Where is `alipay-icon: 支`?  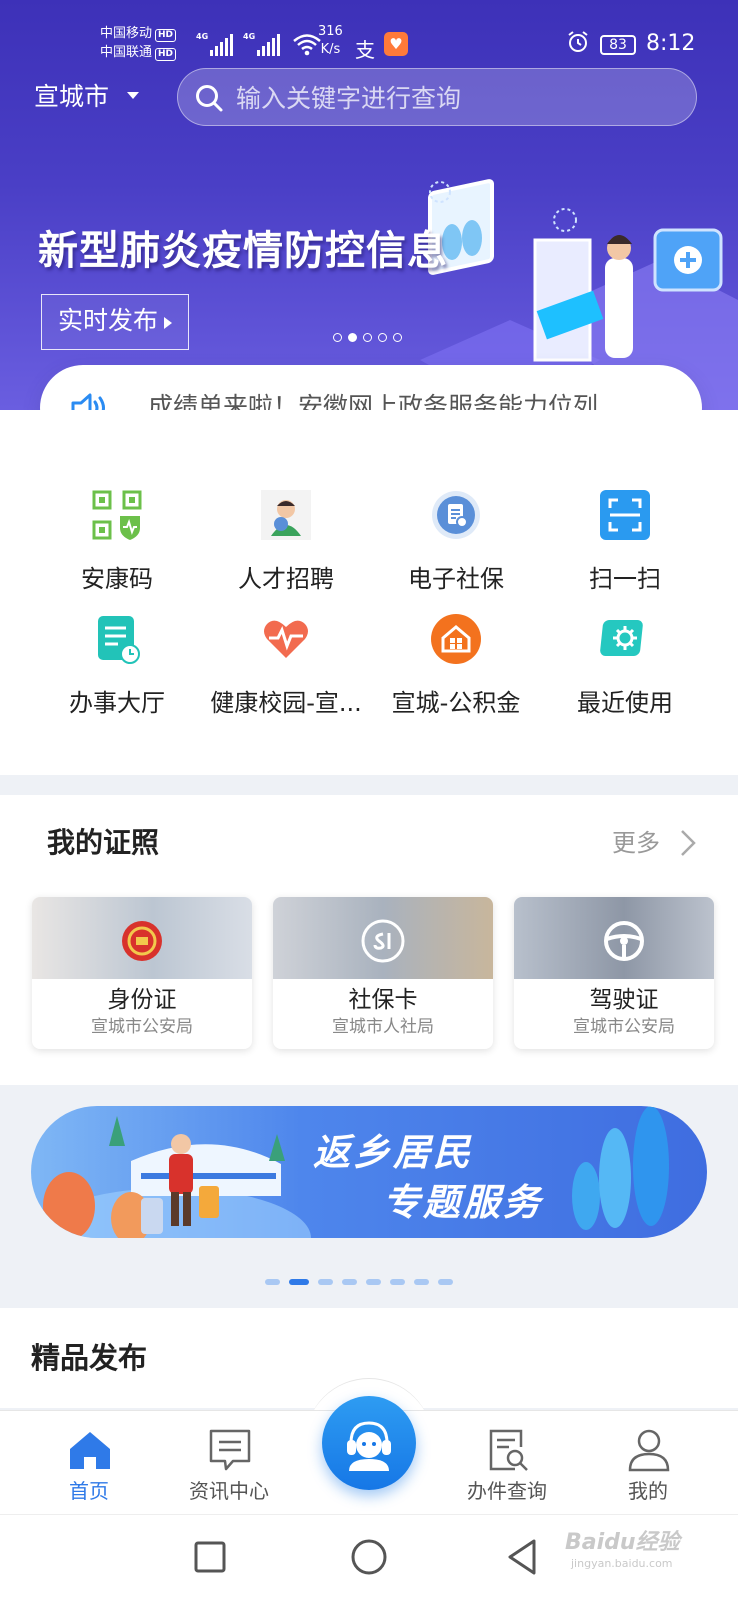 alipay-icon: 支 is located at coordinates (365, 50).